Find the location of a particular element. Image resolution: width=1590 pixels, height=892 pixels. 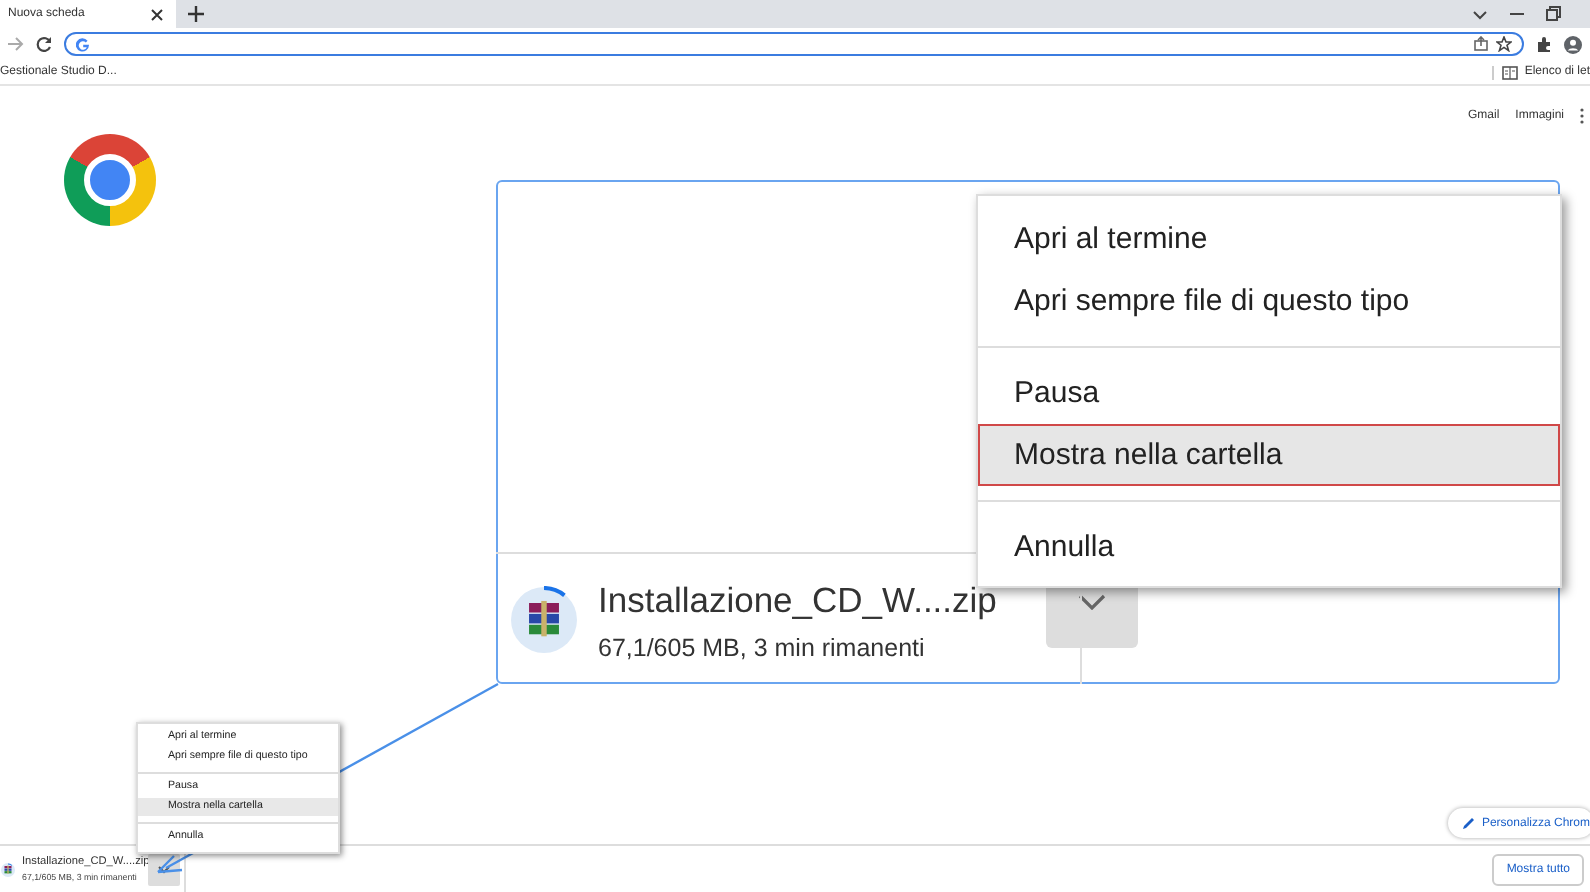

share-icon is located at coordinates (1481, 44).